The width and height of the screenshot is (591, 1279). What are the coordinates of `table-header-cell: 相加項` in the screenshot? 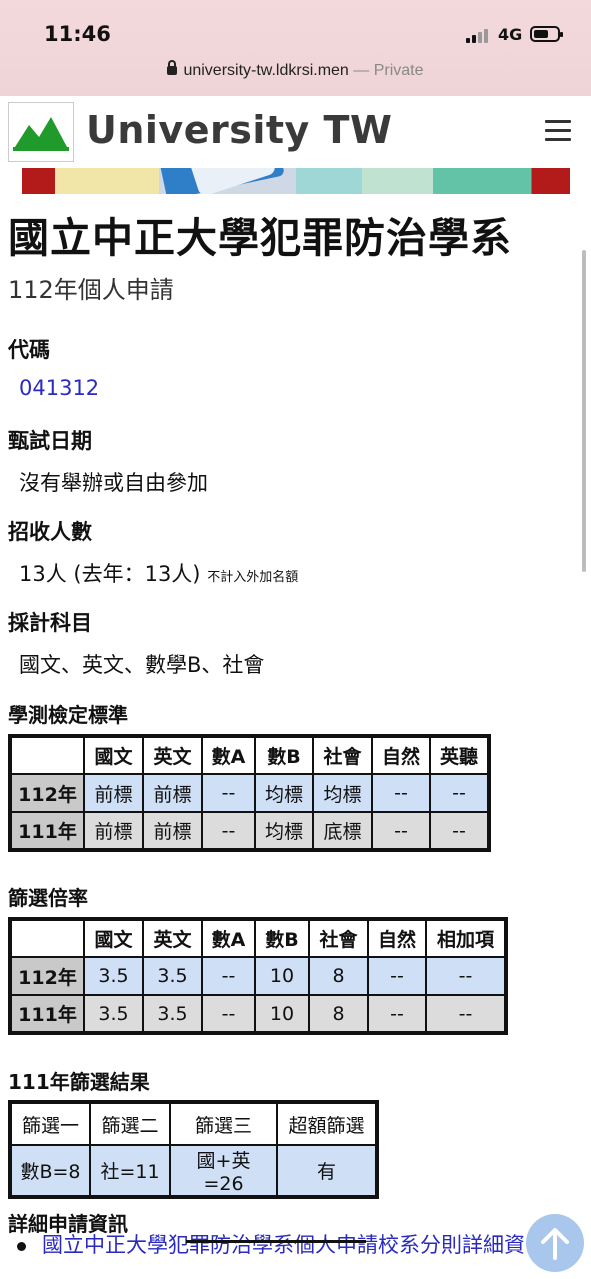 It's located at (466, 938).